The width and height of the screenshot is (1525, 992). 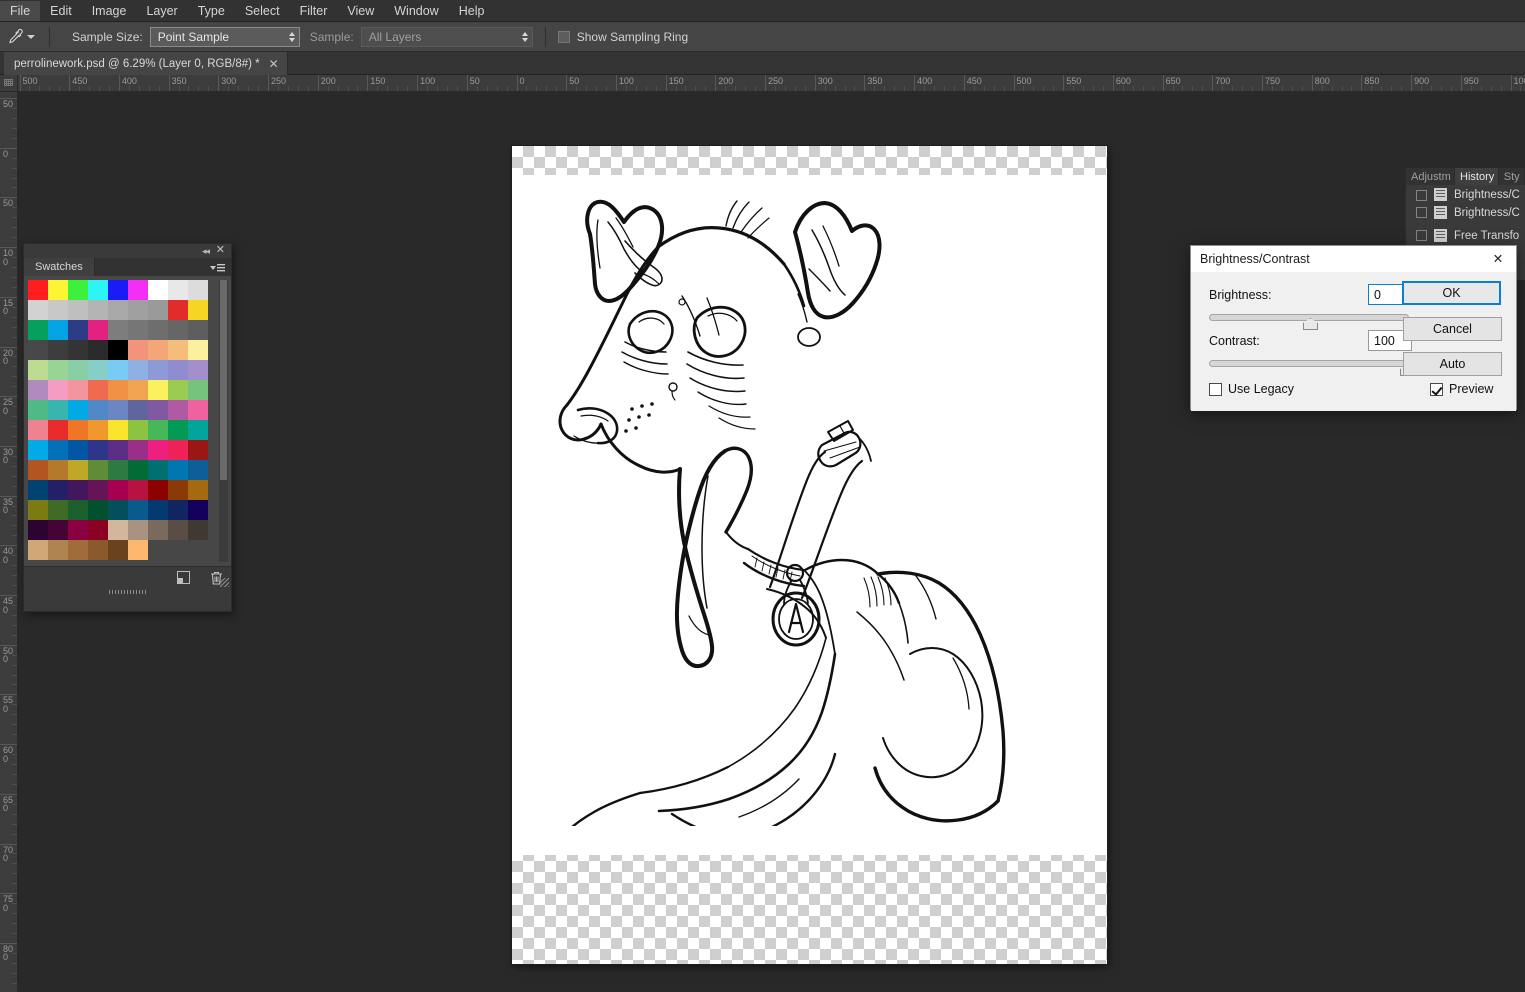 What do you see at coordinates (1461, 389) in the screenshot?
I see `preview-row: Preview` at bounding box center [1461, 389].